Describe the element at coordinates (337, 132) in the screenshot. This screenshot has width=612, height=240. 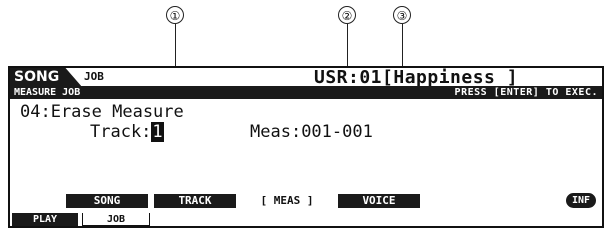
I see `meas-range-value: 001-001` at that location.